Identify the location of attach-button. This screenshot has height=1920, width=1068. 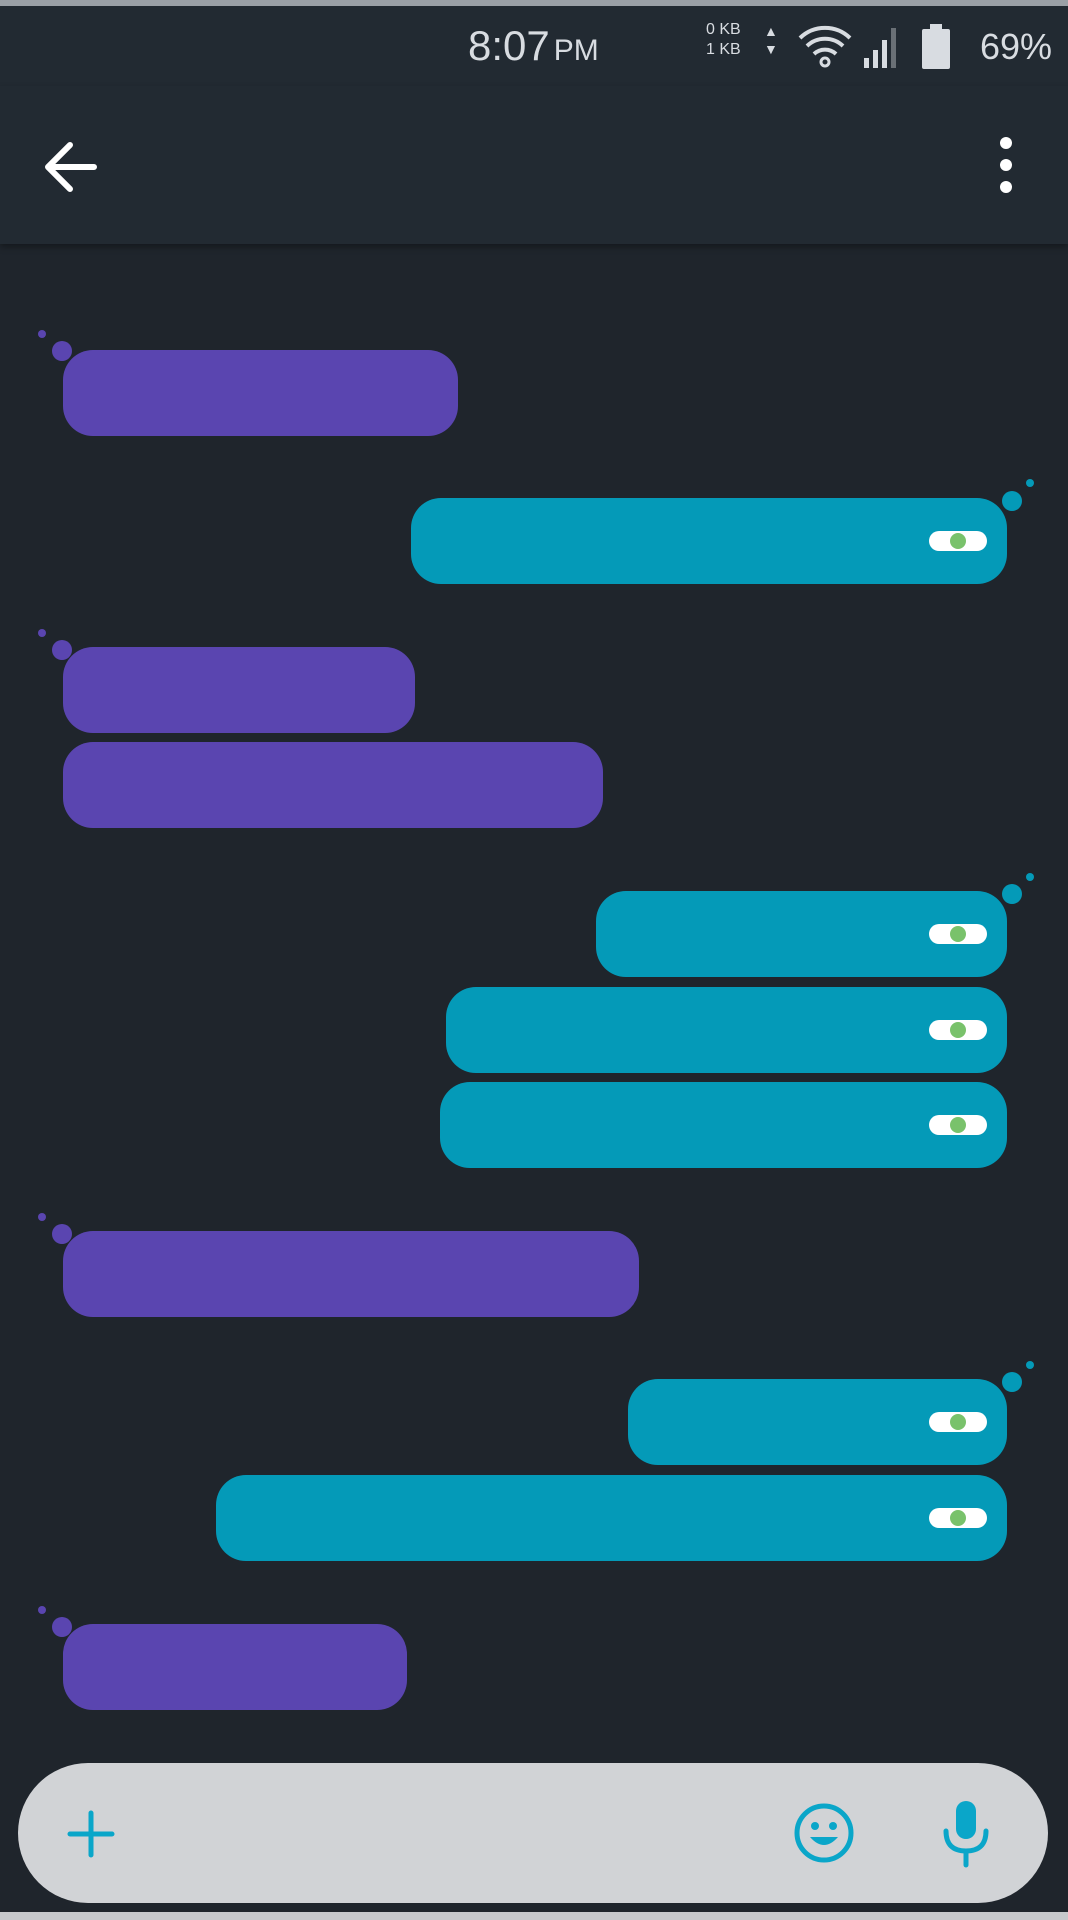
(91, 1834).